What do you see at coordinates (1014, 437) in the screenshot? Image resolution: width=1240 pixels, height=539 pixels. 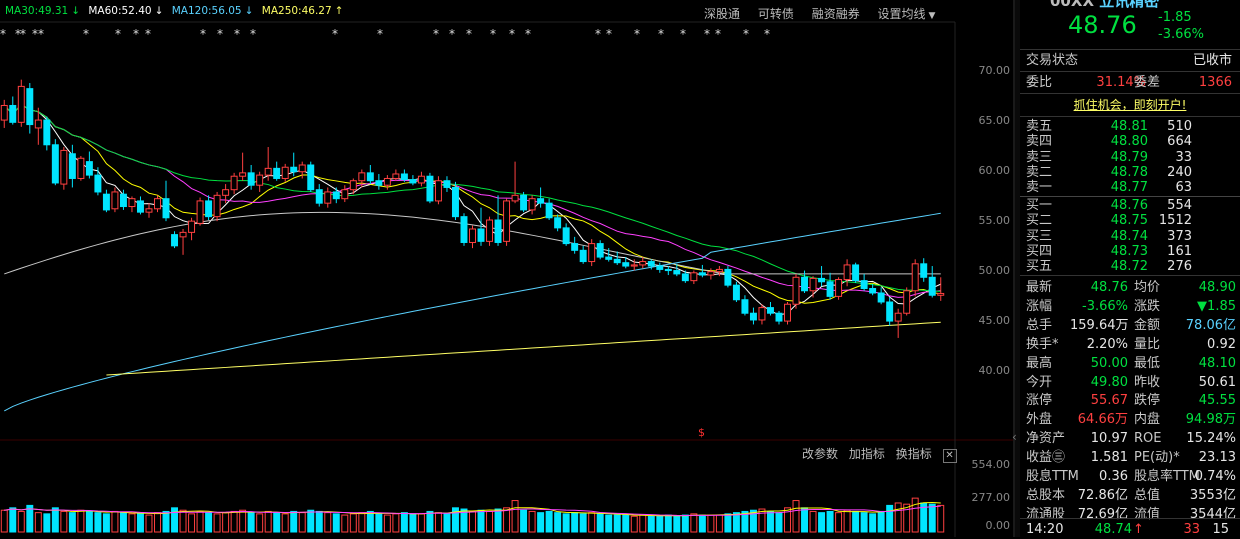 I see `collapse-arrow-icon: ‹` at bounding box center [1014, 437].